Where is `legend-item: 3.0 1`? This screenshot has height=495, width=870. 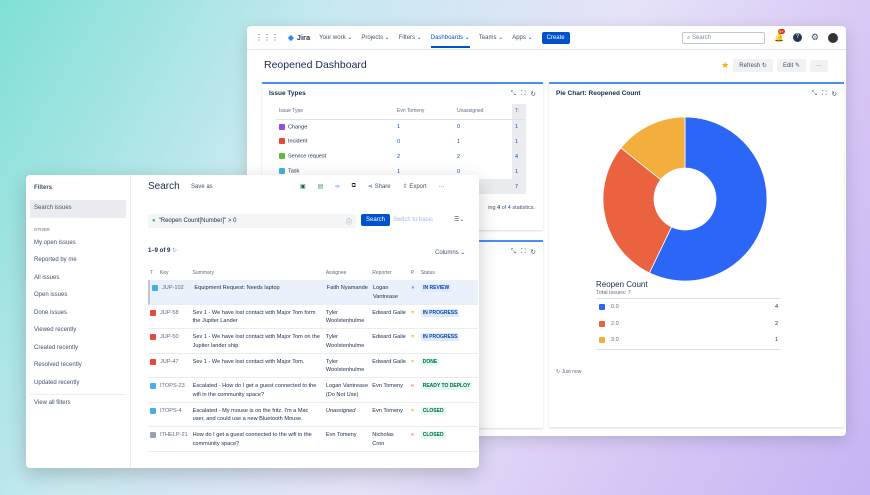
legend-item: 3.0 1 is located at coordinates (688, 340).